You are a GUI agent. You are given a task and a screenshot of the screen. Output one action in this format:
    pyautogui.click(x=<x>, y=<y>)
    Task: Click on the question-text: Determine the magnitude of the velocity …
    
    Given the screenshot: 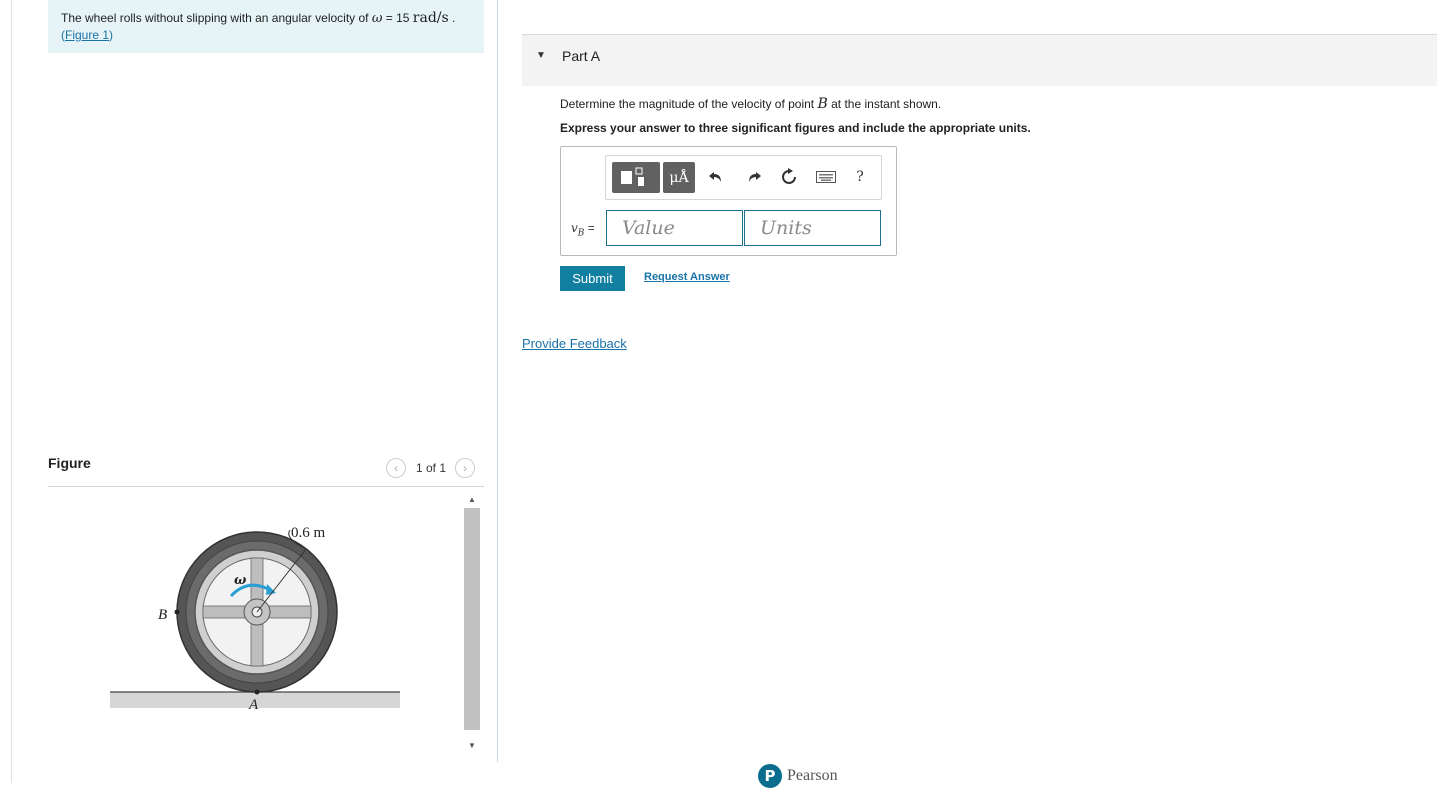 What is the action you would take?
    pyautogui.click(x=751, y=104)
    